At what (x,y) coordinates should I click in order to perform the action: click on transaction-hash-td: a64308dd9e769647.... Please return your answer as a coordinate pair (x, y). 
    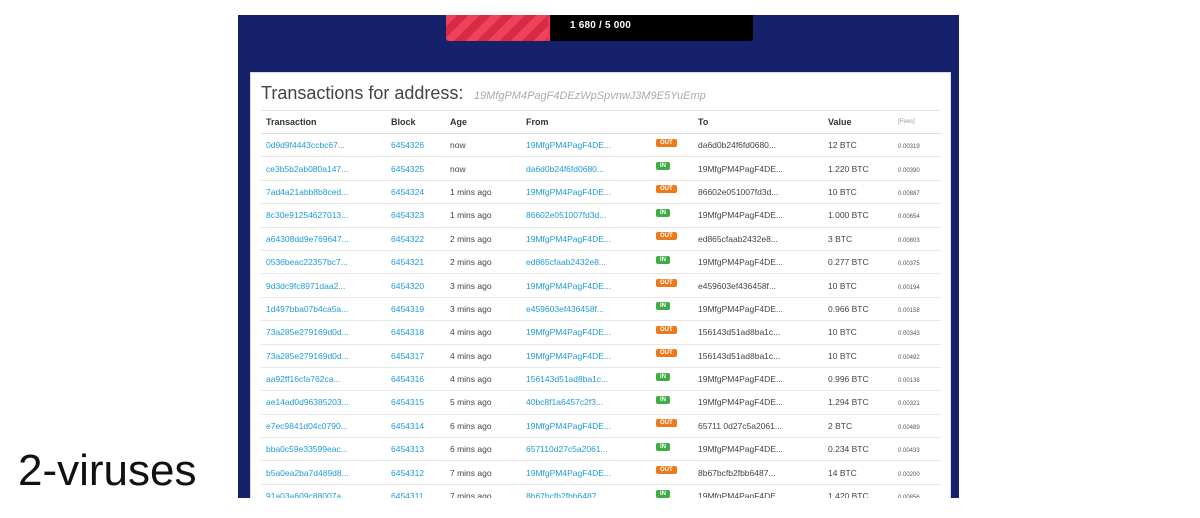
    Looking at the image, I should click on (323, 239).